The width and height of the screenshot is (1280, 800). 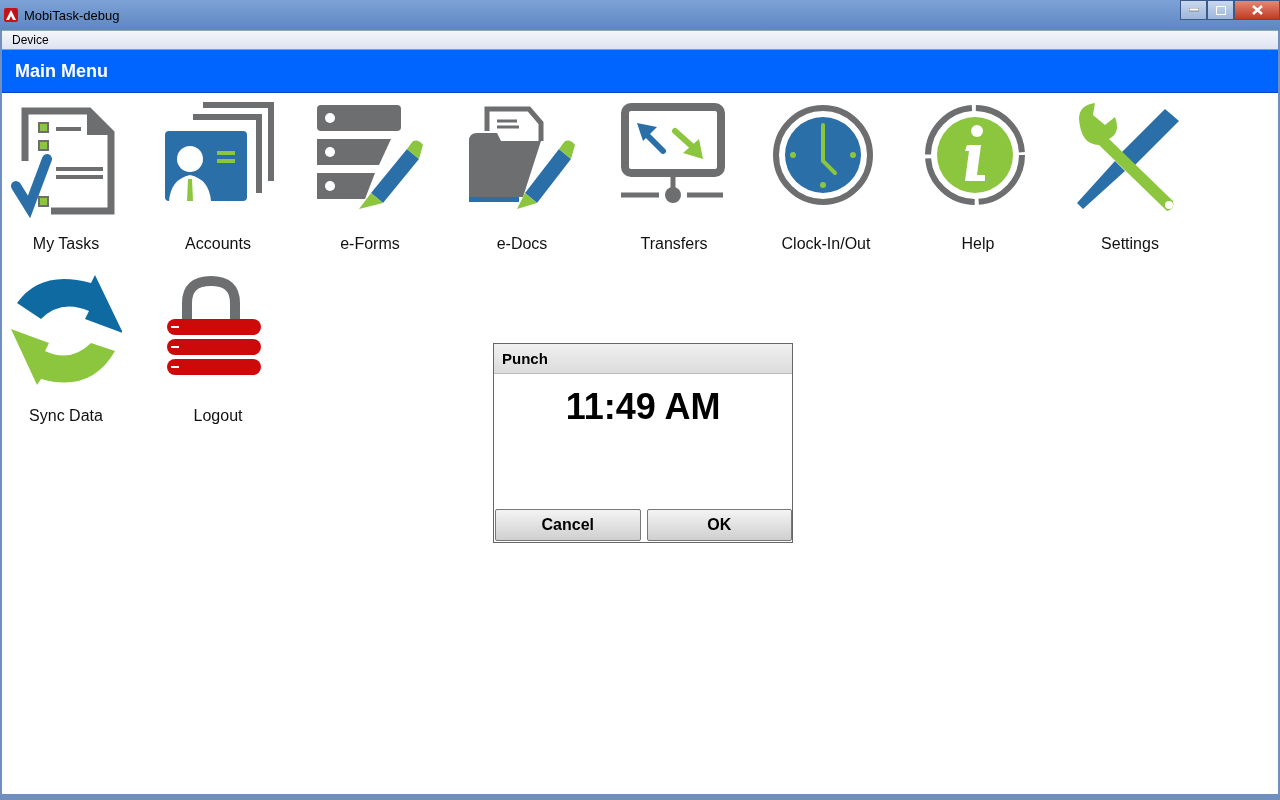 I want to click on maximize-button, so click(x=1220, y=10).